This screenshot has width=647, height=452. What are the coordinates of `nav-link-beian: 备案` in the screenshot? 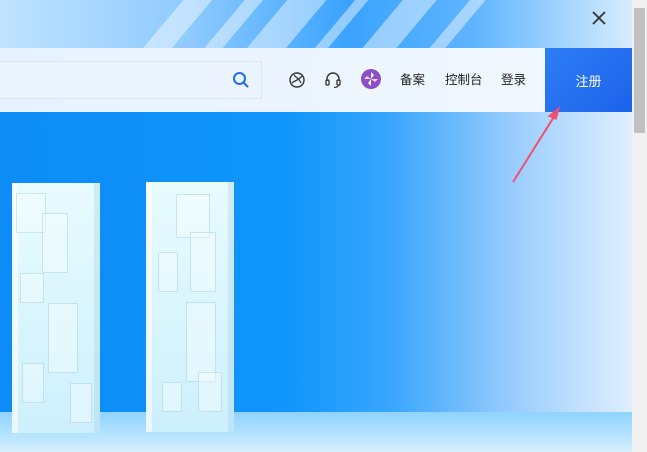 It's located at (412, 80).